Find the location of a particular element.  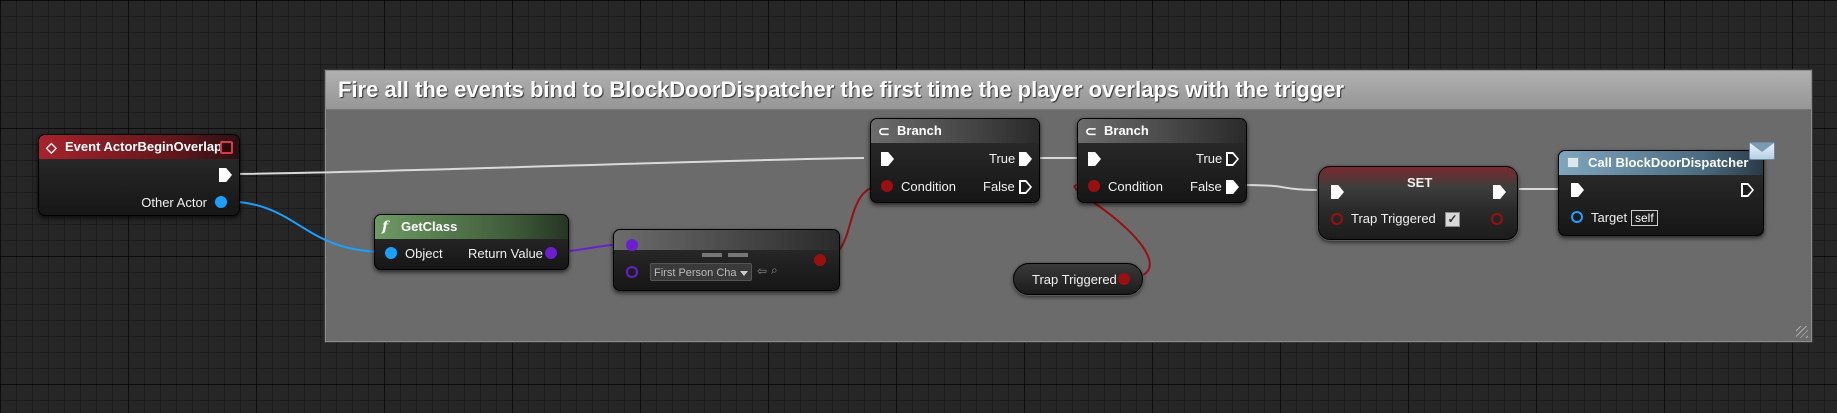

class-dropdown-value: First Person Cha is located at coordinates (695, 273).